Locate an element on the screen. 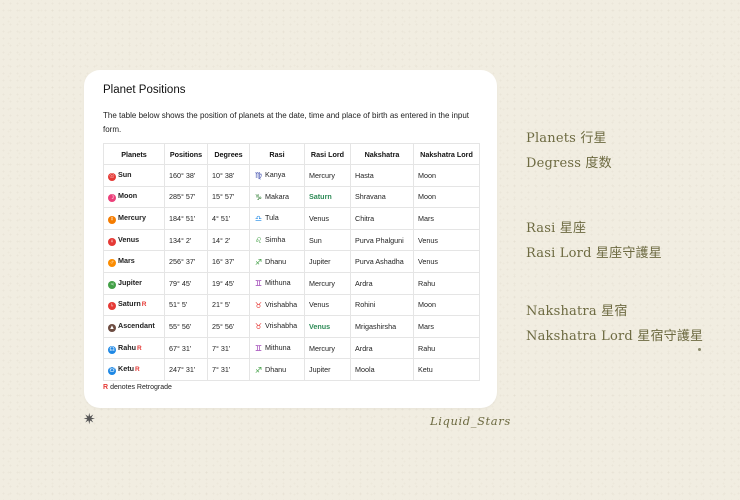  mars-icon: ♂ is located at coordinates (112, 263).